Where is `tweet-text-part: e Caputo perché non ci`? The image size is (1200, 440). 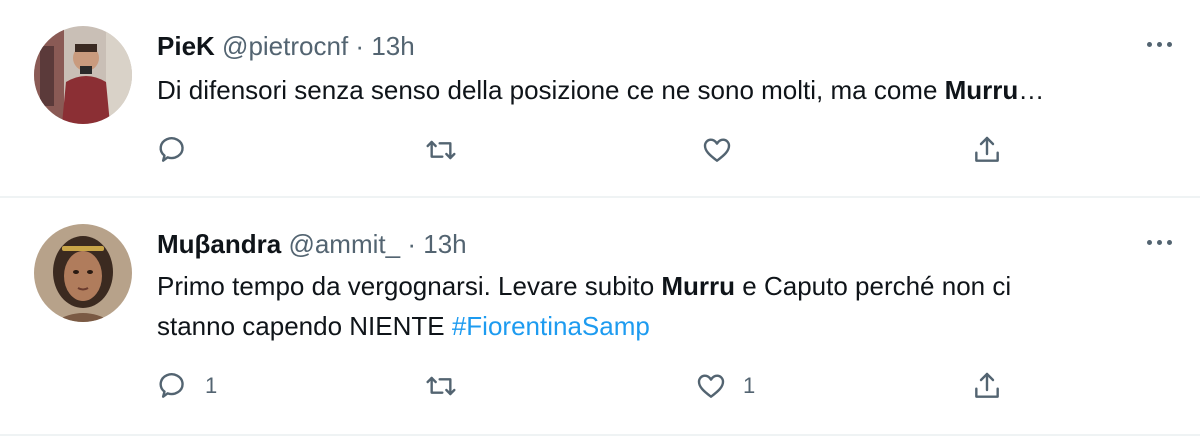
tweet-text-part: e Caputo perché non ci is located at coordinates (873, 286).